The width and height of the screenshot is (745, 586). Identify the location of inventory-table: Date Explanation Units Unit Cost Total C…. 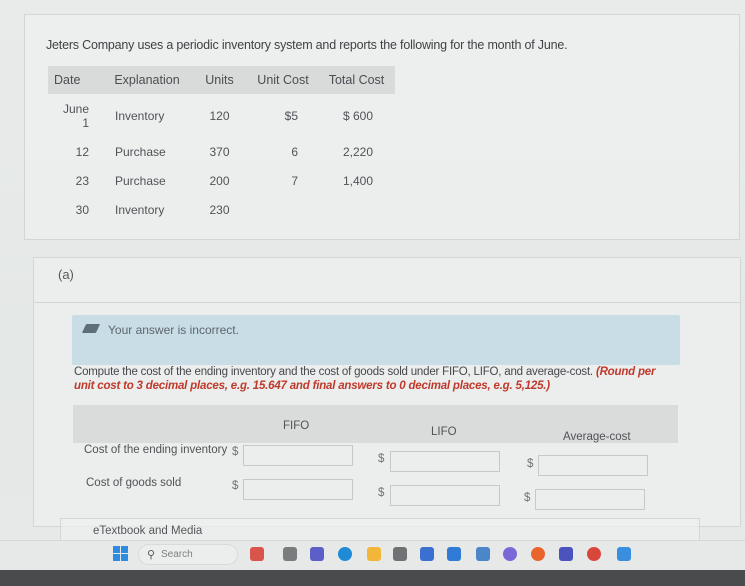
(221, 145).